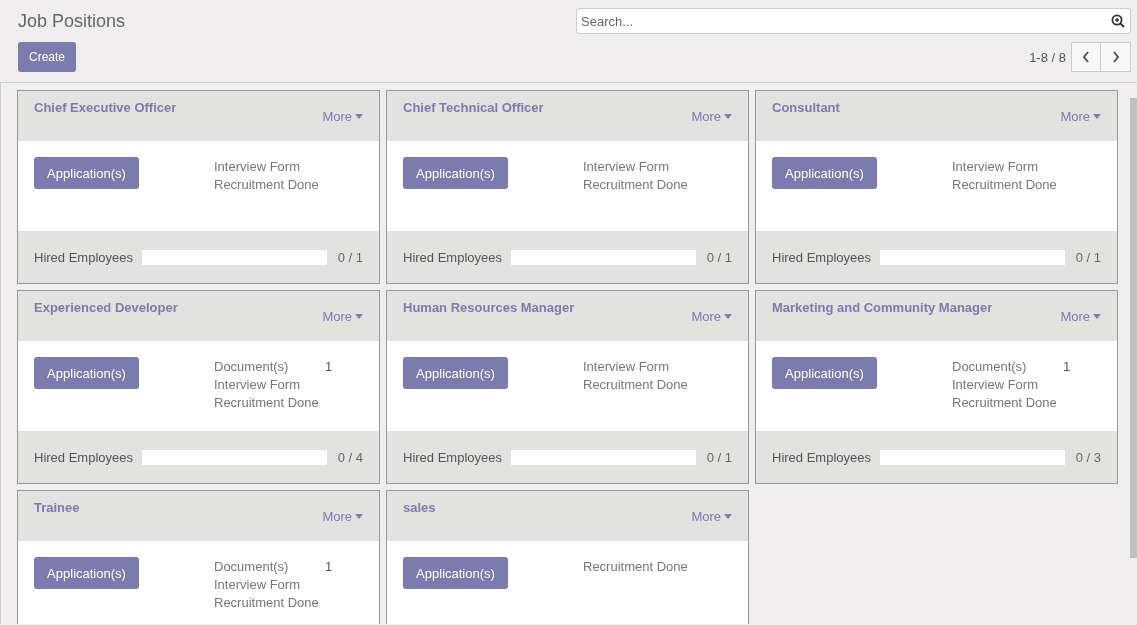 This screenshot has width=1137, height=625. What do you see at coordinates (47, 57) in the screenshot?
I see `create-button: Create` at bounding box center [47, 57].